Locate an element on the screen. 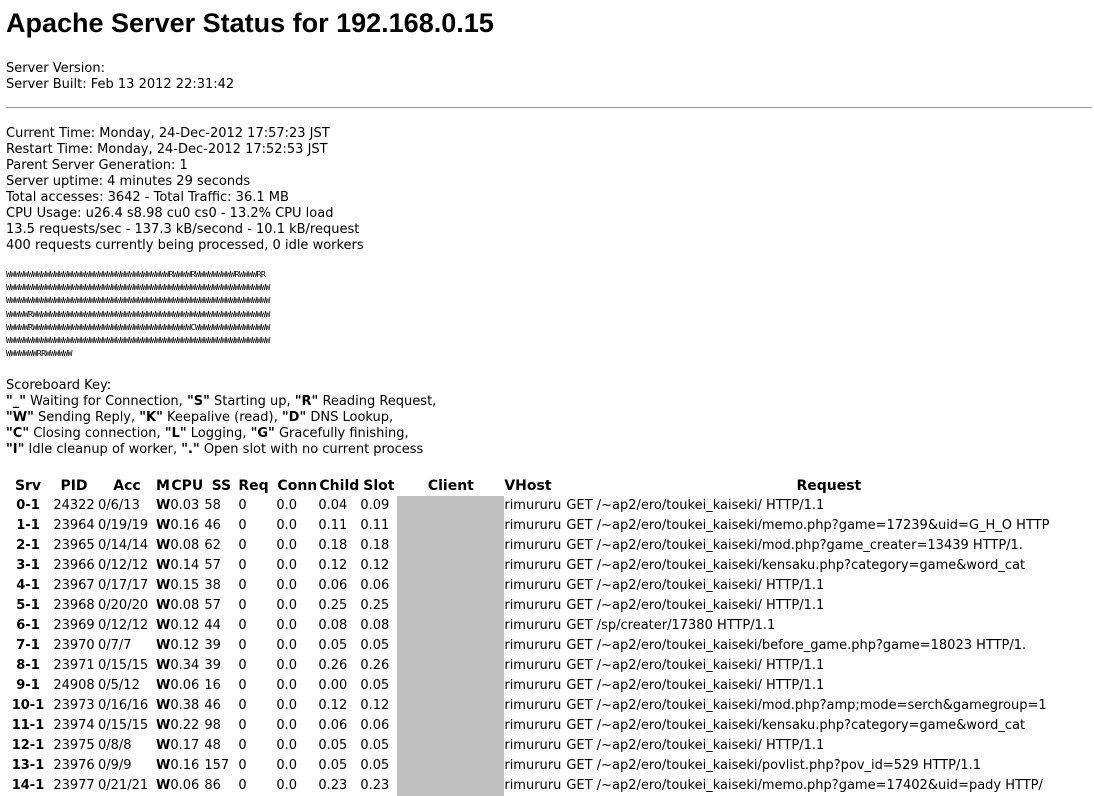 This screenshot has height=796, width=1094. cell-pid: 23971 is located at coordinates (74, 665).